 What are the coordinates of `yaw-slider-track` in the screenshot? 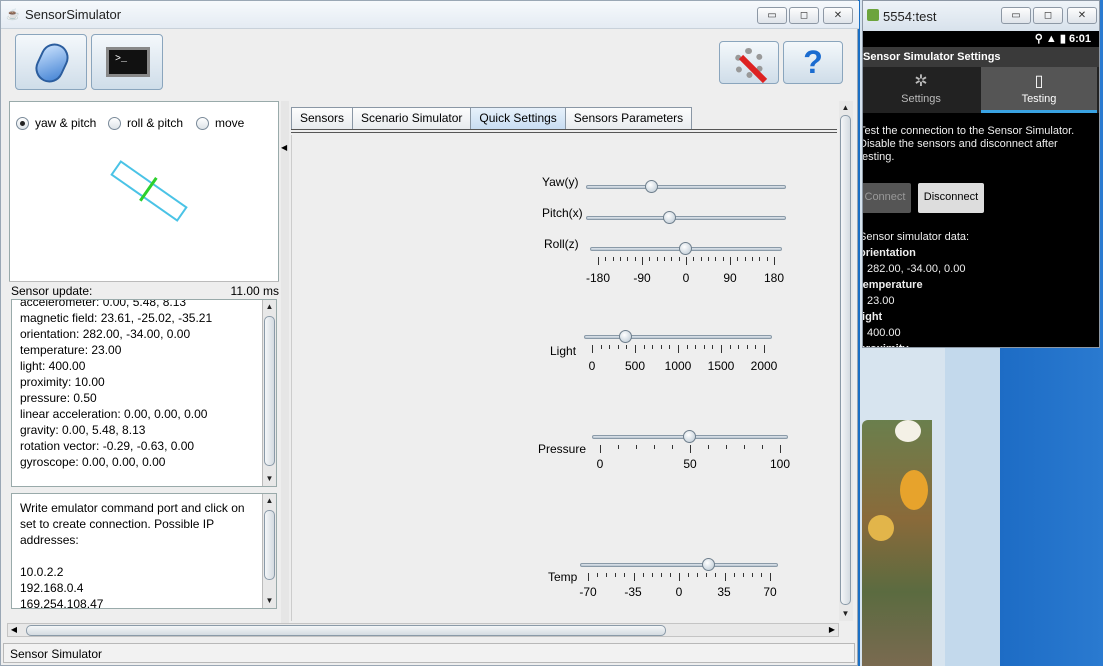 It's located at (686, 187).